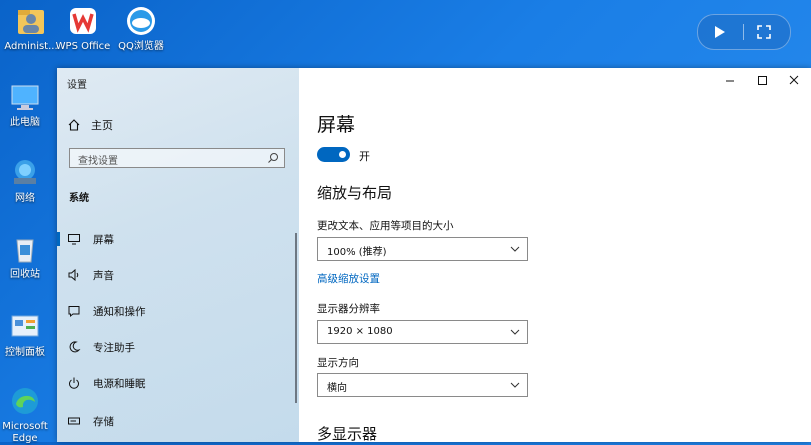 The height and width of the screenshot is (445, 811). Describe the element at coordinates (73, 275) in the screenshot. I see `speaker-icon` at that location.